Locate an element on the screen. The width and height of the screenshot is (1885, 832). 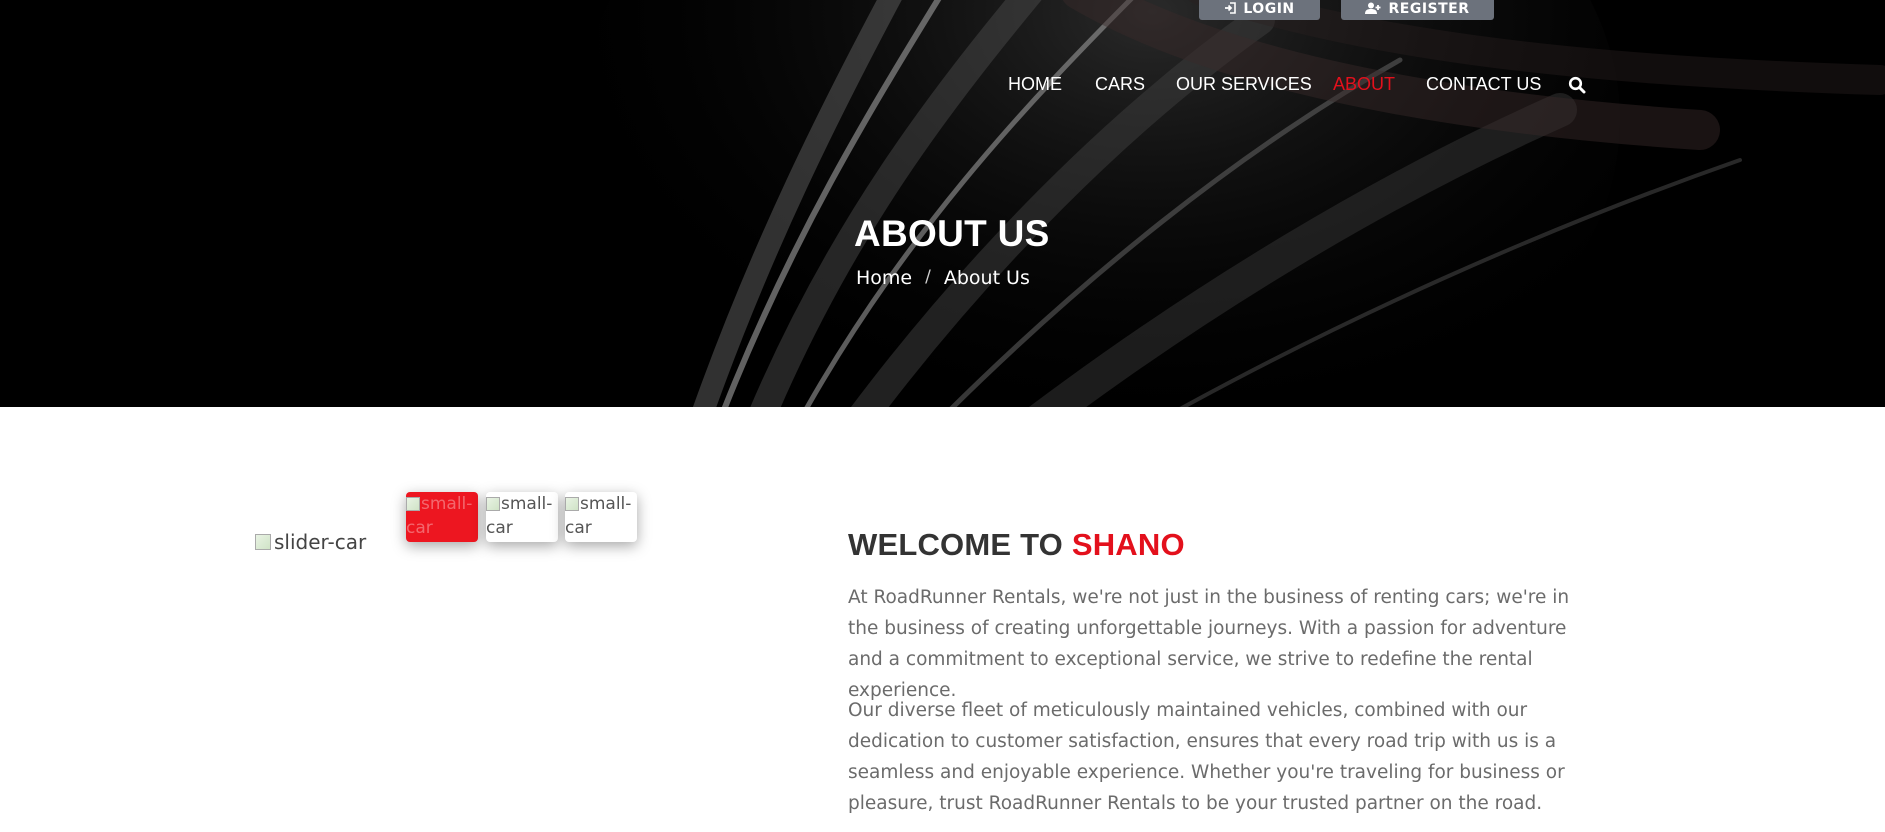
register-button: REGISTER is located at coordinates (1417, 10).